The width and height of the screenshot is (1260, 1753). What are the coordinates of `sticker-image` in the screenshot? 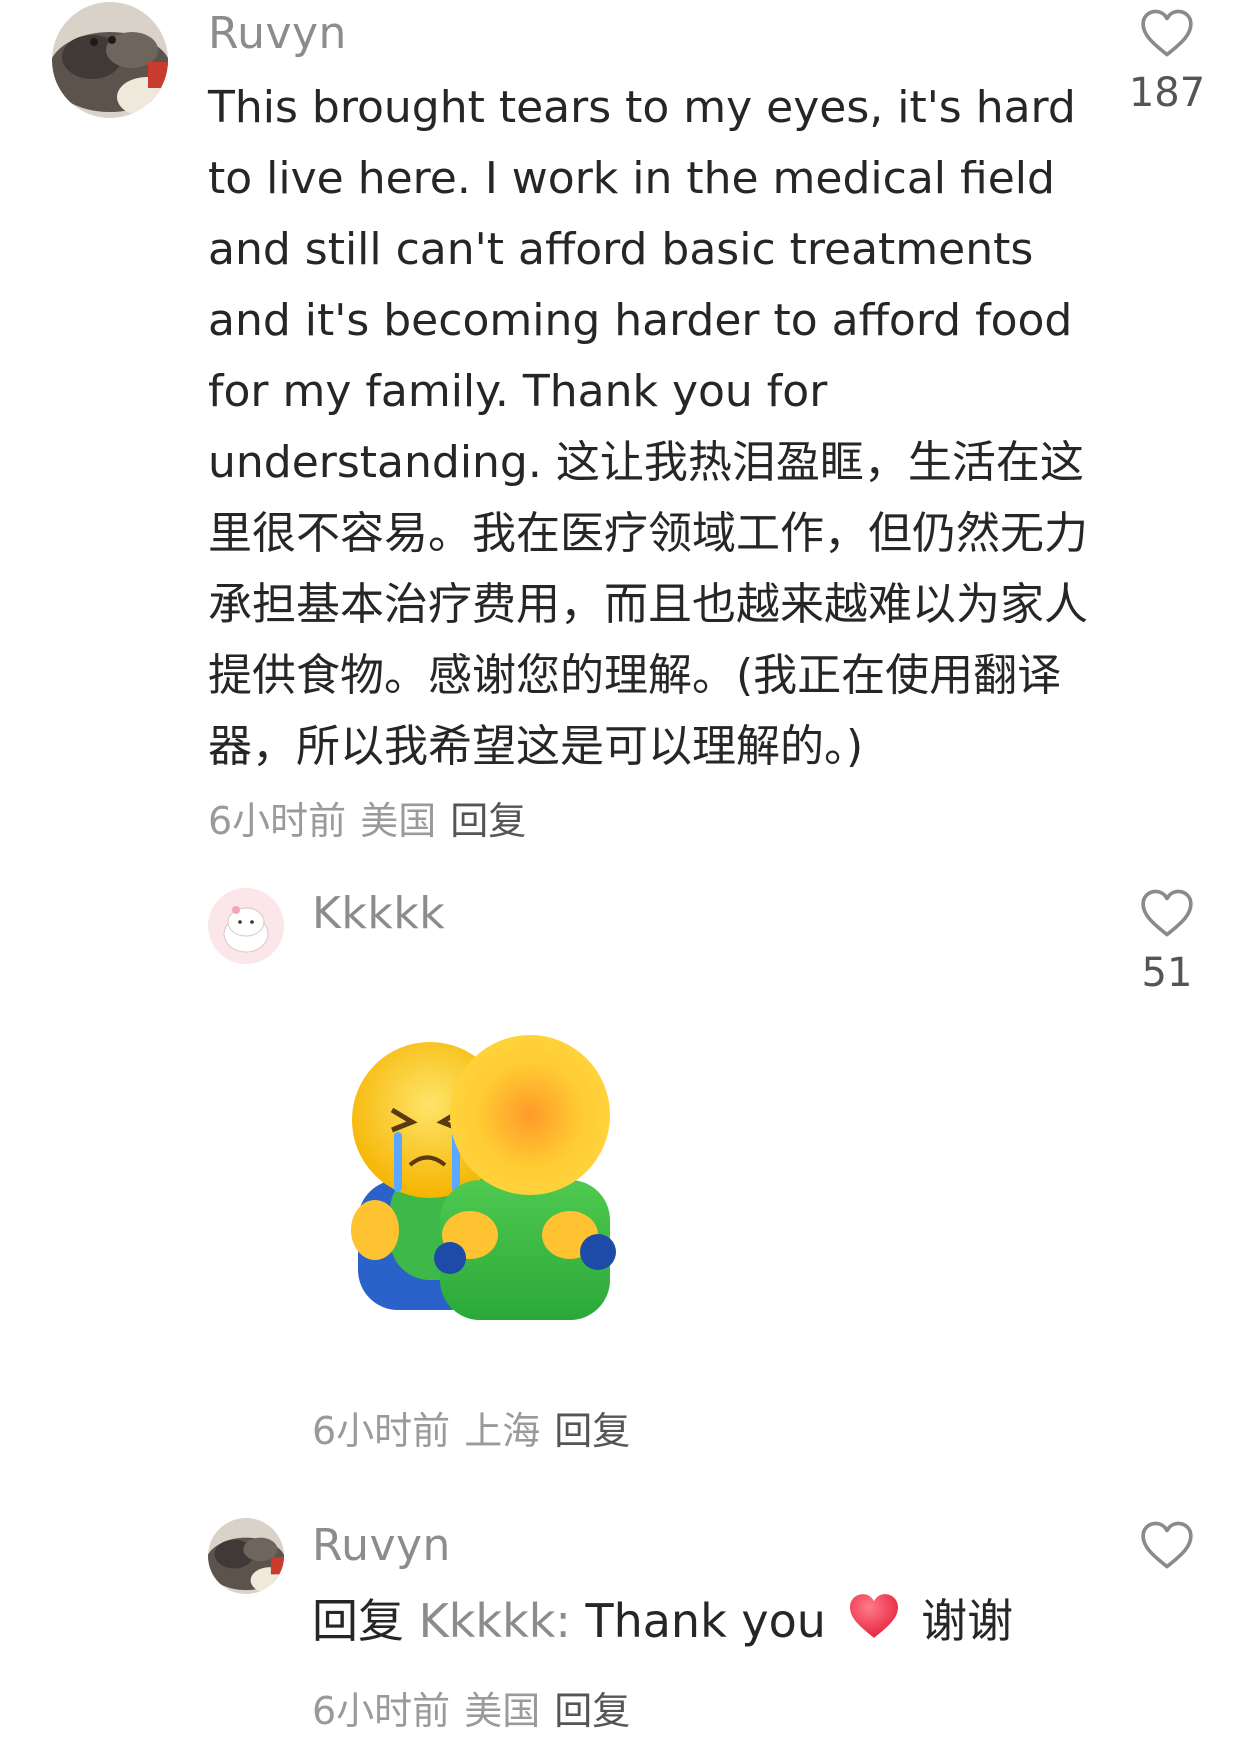 It's located at (500, 1180).